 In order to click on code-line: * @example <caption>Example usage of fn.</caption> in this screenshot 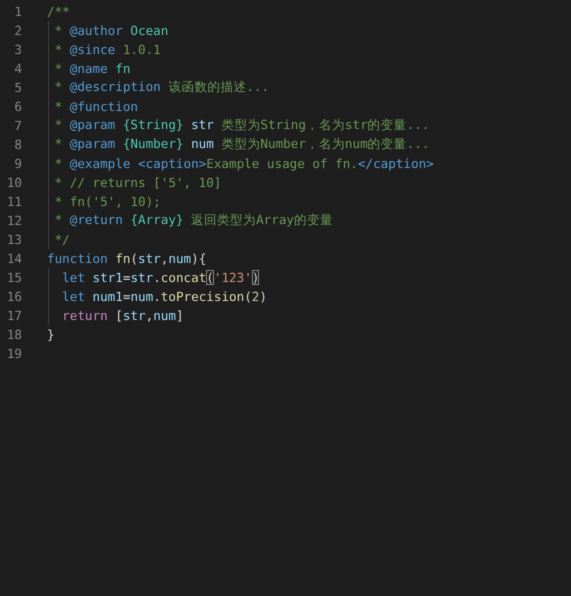, I will do `click(244, 163)`.